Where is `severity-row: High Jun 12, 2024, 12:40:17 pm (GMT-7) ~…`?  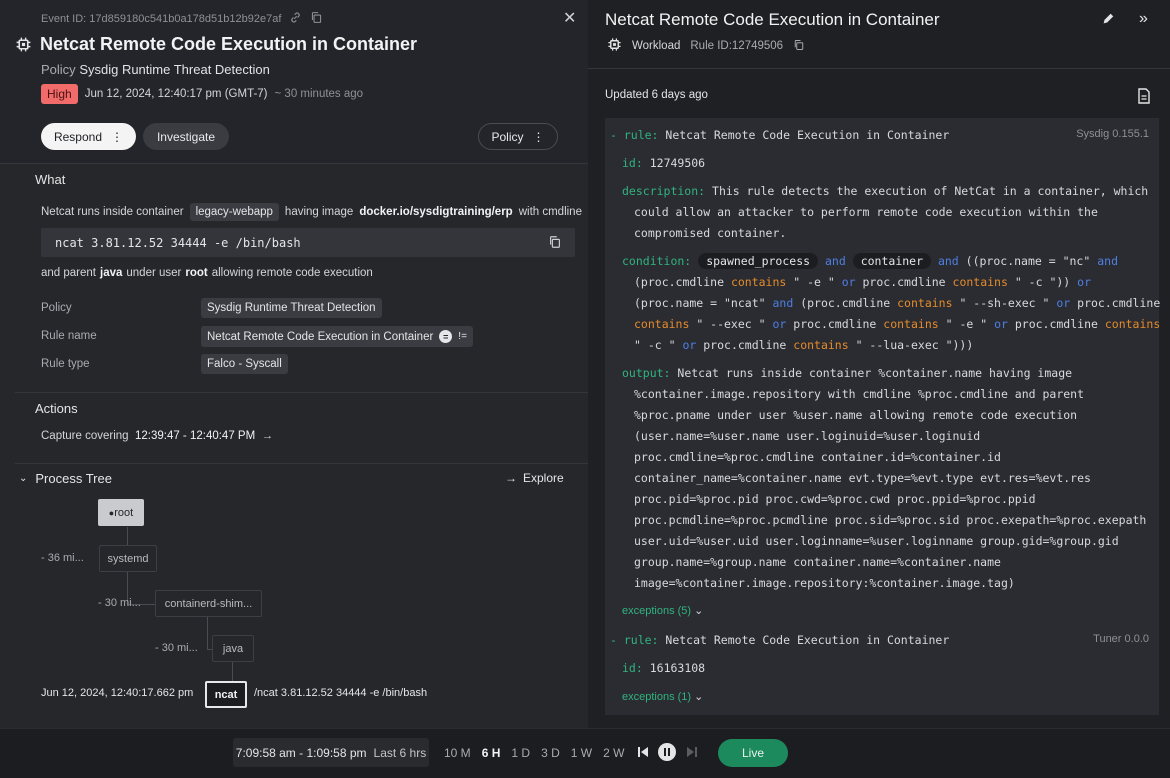 severity-row: High Jun 12, 2024, 12:40:17 pm (GMT-7) ~… is located at coordinates (202, 94).